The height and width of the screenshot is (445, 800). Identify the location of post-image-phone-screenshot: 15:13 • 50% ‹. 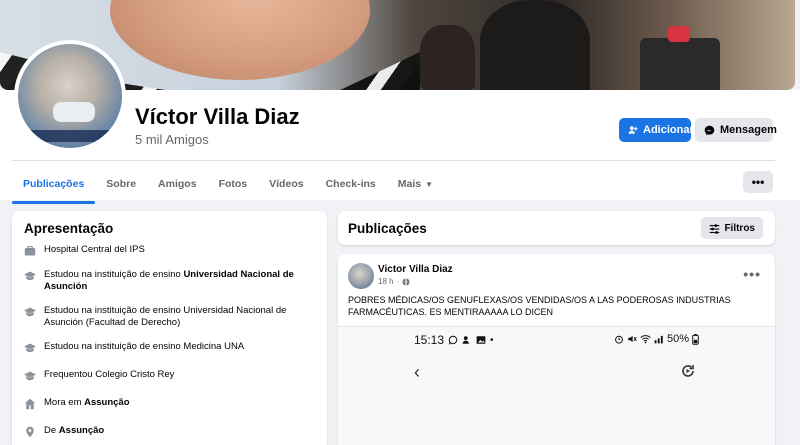
(556, 385).